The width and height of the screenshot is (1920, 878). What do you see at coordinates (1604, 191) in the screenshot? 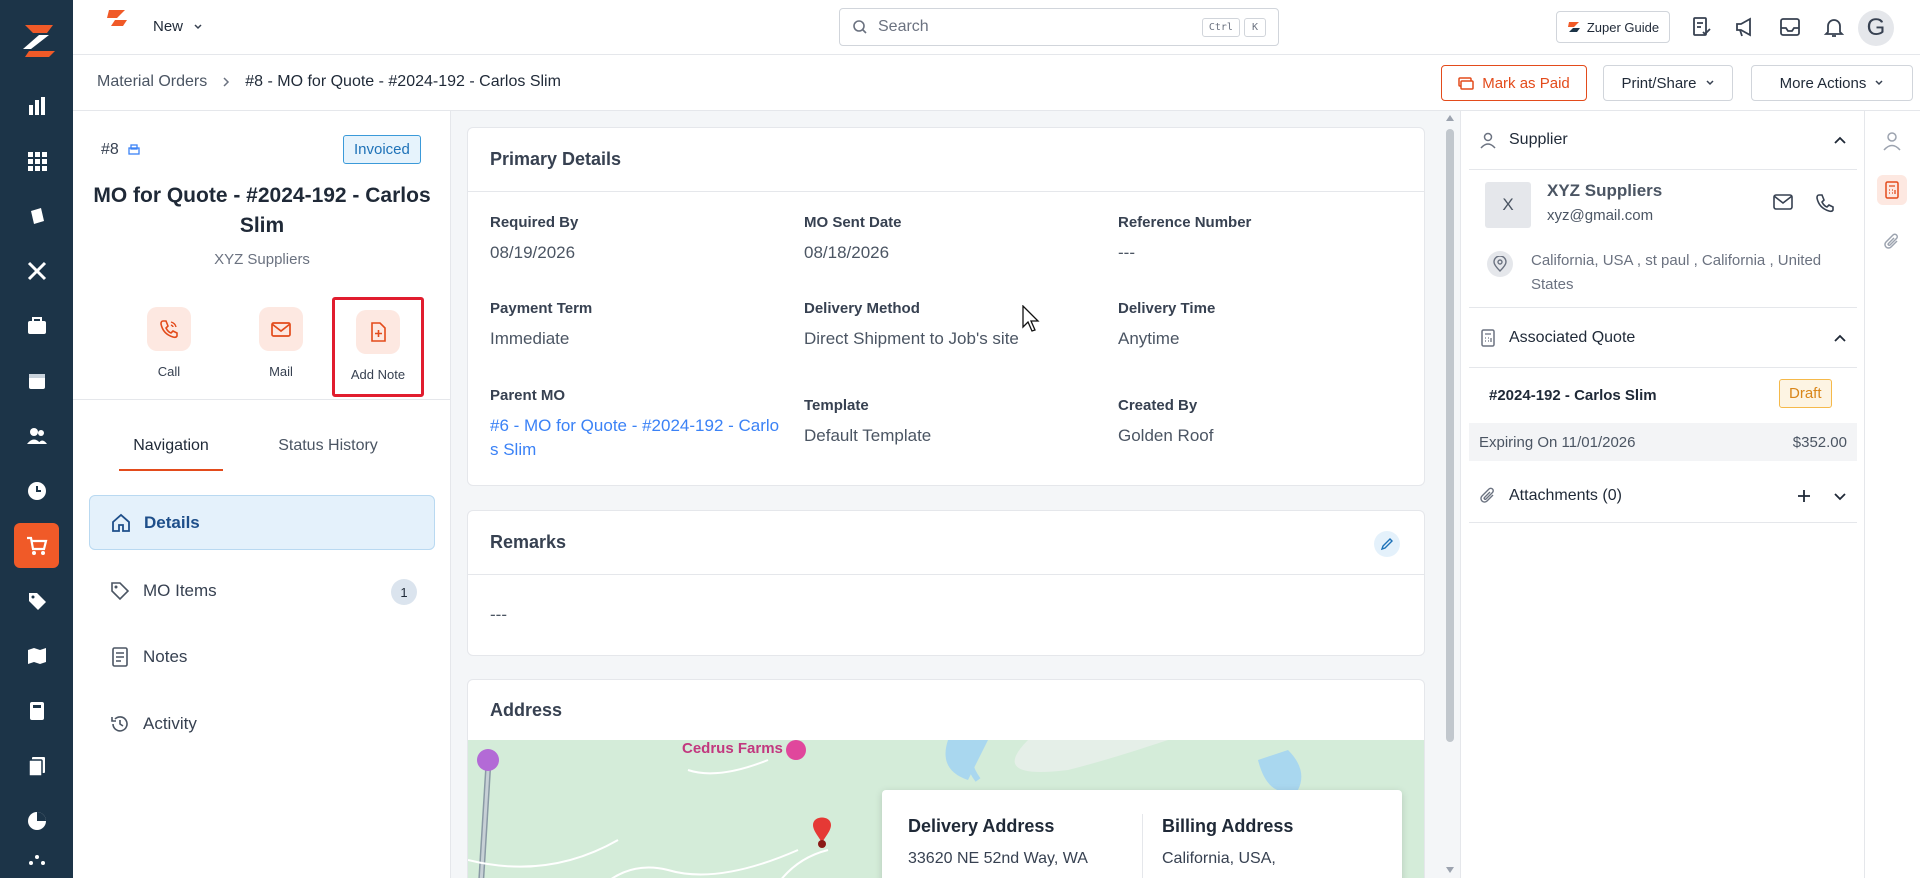
I see `supplier-name: XYZ Suppliers` at bounding box center [1604, 191].